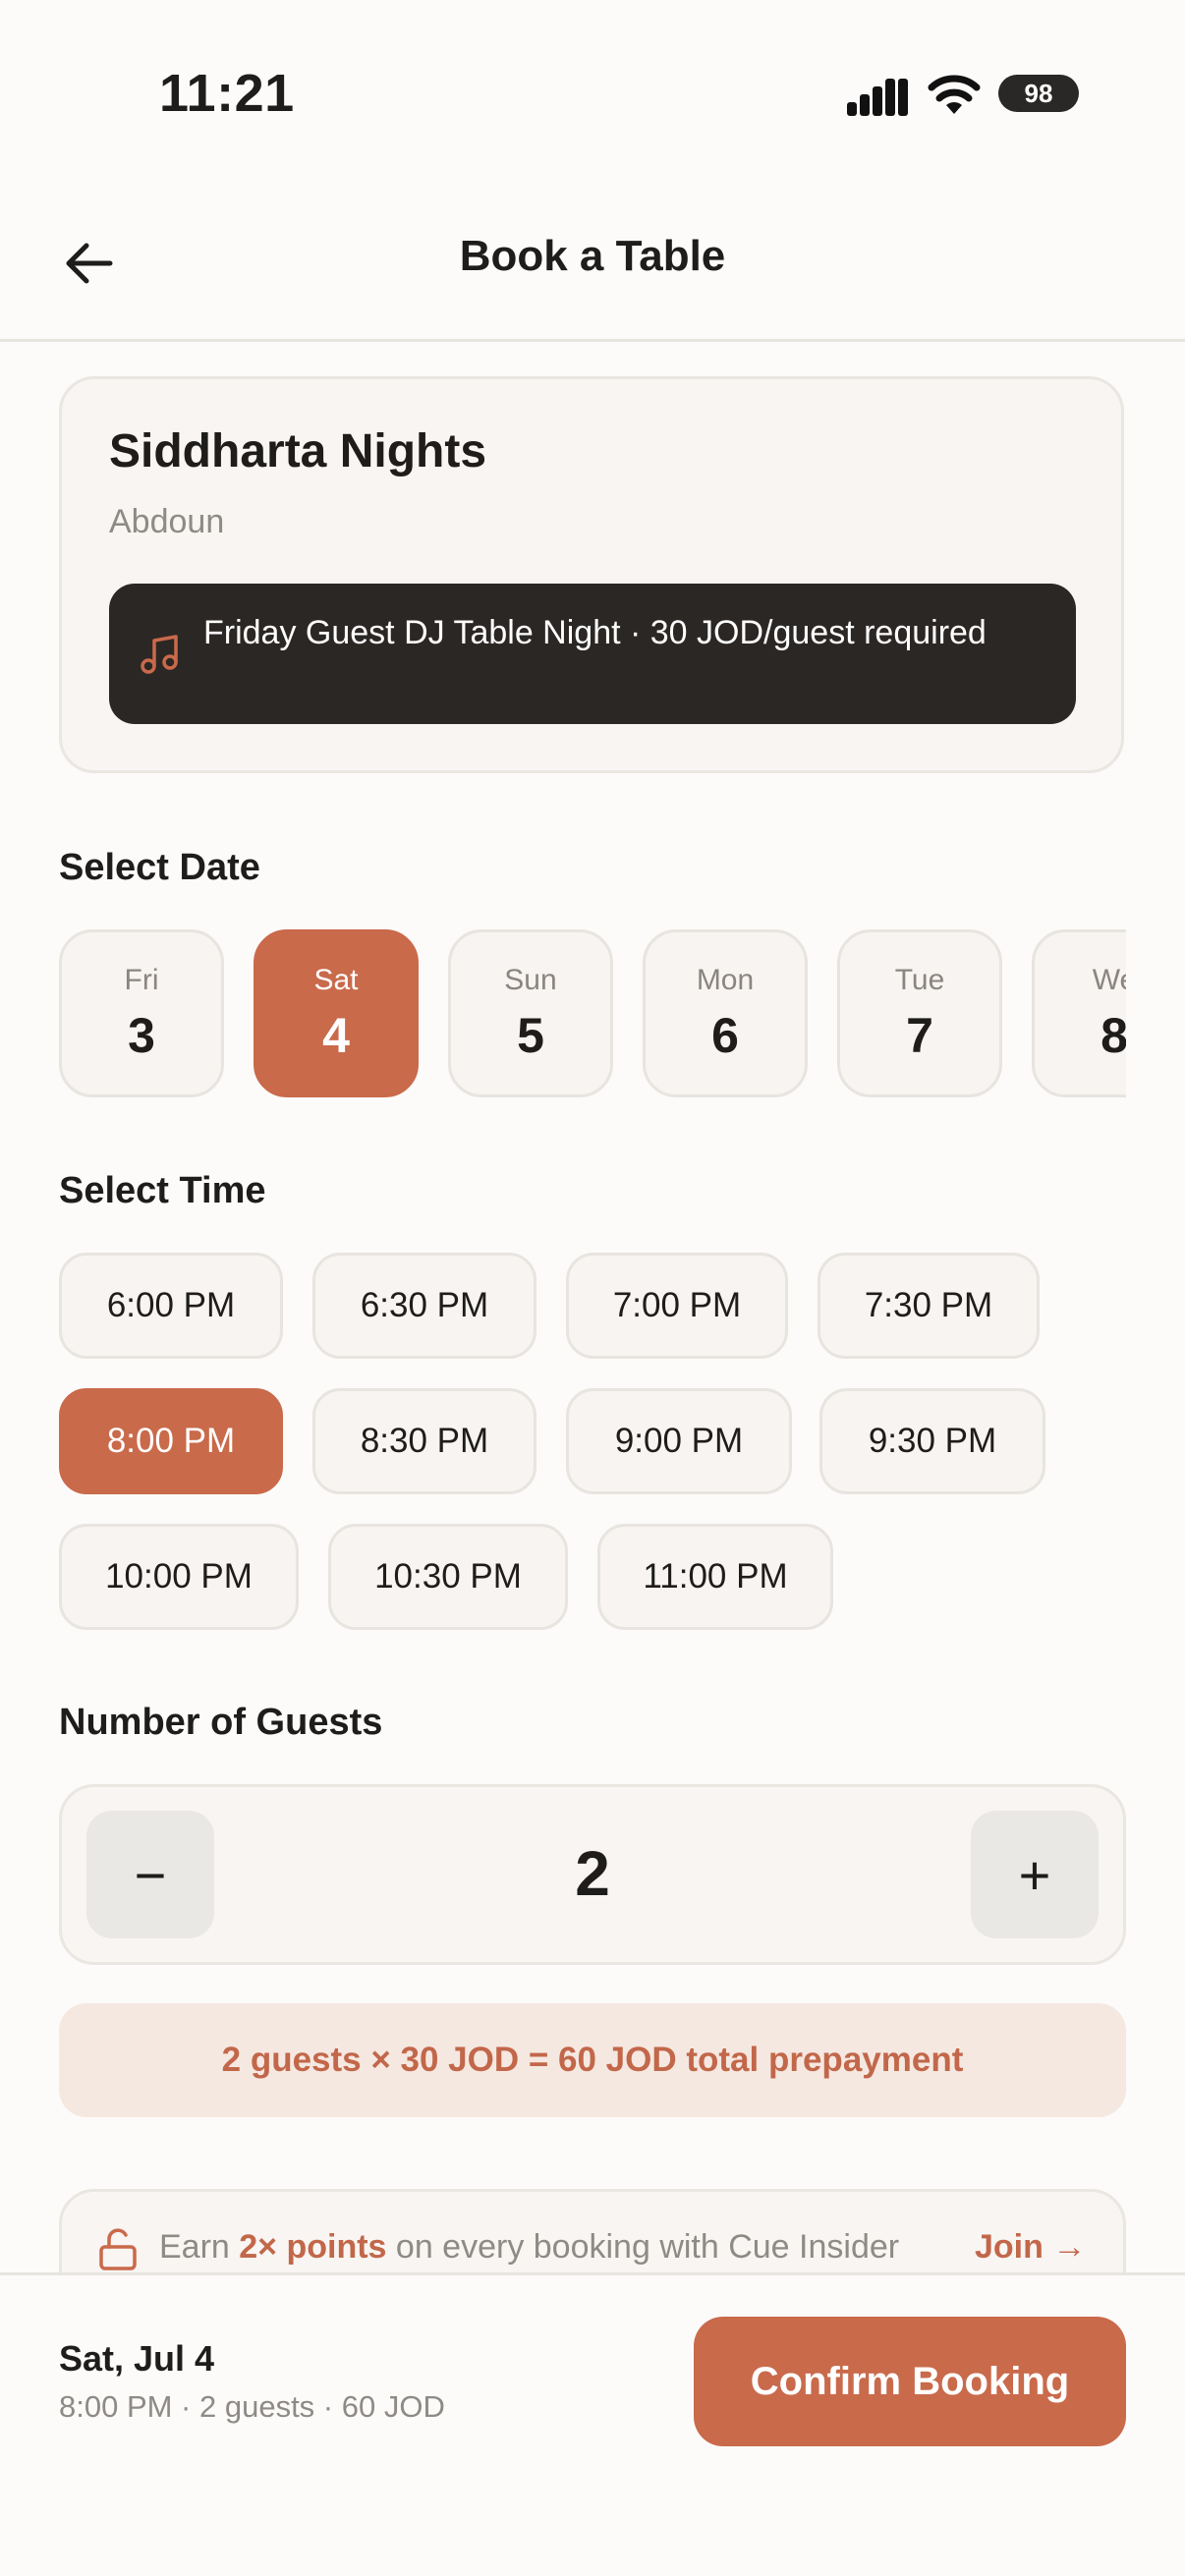 The height and width of the screenshot is (2576, 1185). What do you see at coordinates (141, 1035) in the screenshot?
I see `date-chip-day: 3` at bounding box center [141, 1035].